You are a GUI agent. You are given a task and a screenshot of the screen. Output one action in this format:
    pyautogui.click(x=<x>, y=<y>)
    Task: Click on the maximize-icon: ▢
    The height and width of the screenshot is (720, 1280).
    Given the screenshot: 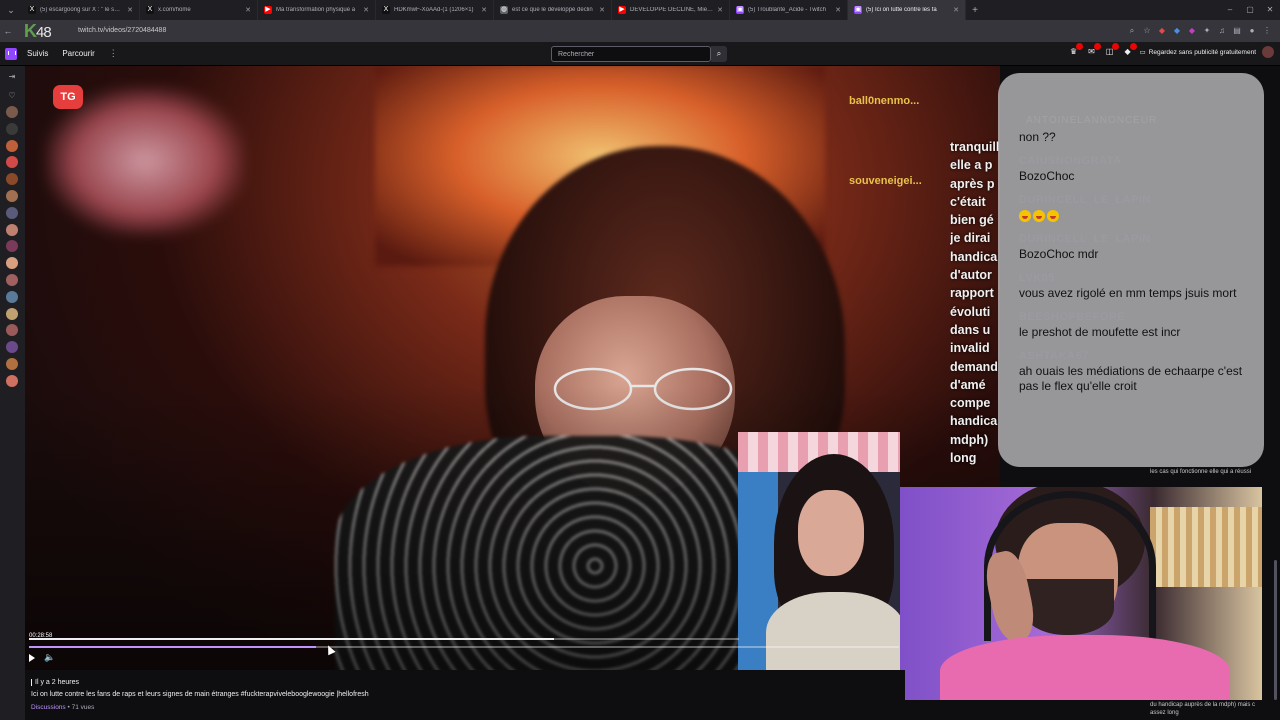 What is the action you would take?
    pyautogui.click(x=1250, y=10)
    